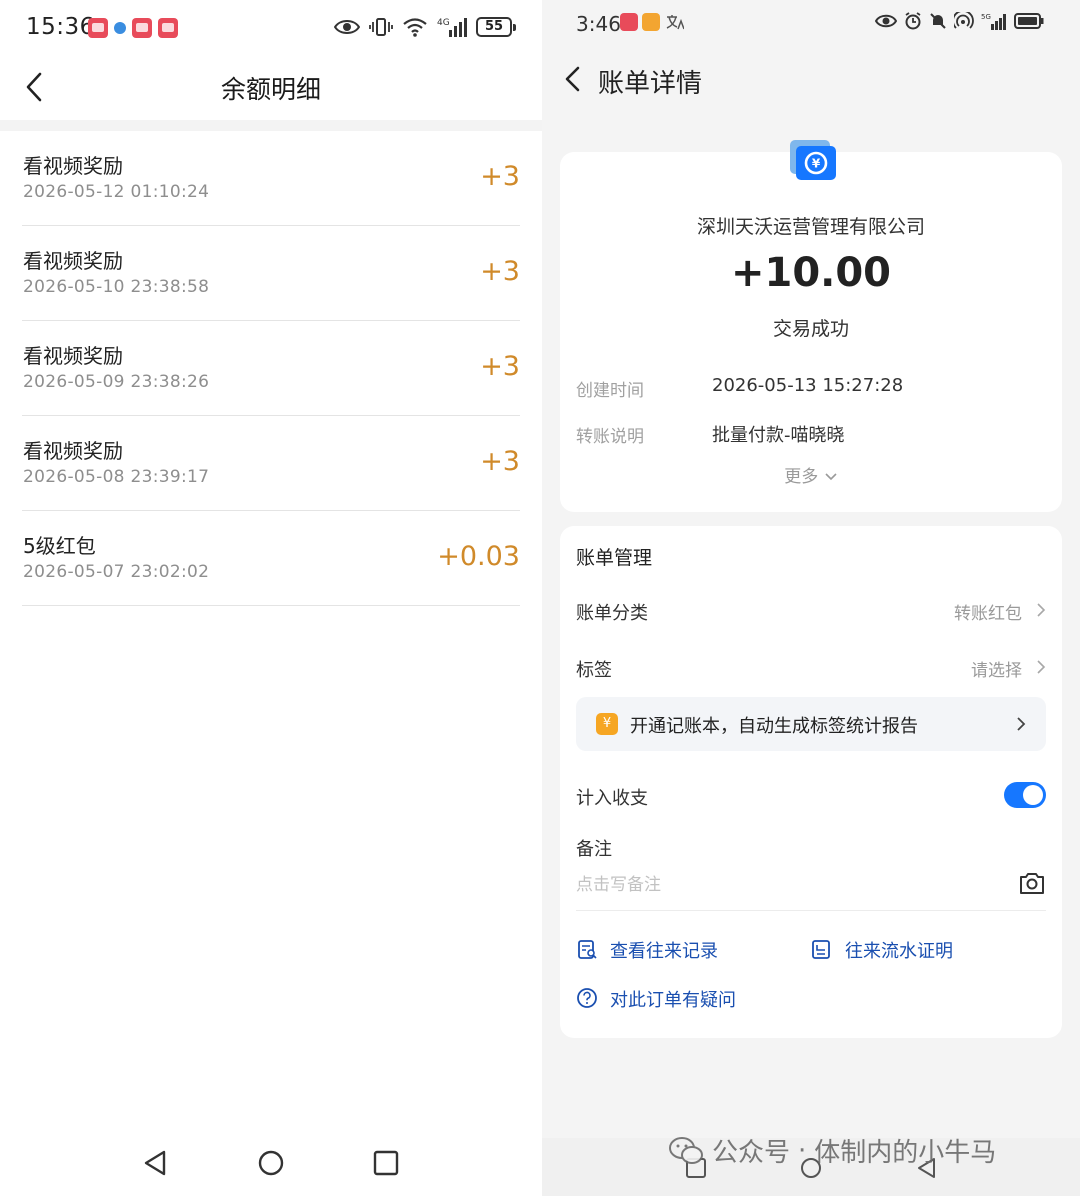 Image resolution: width=1080 pixels, height=1196 pixels. Describe the element at coordinates (821, 949) in the screenshot. I see `proof-document-icon` at that location.